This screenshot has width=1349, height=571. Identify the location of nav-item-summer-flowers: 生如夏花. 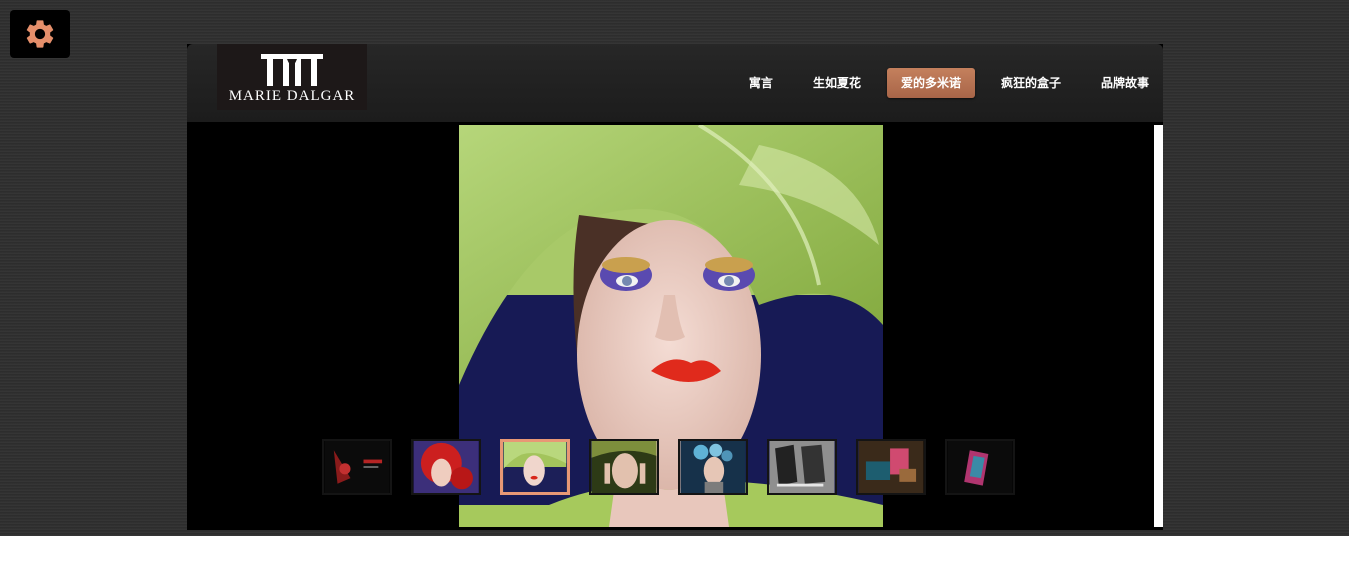
(837, 83).